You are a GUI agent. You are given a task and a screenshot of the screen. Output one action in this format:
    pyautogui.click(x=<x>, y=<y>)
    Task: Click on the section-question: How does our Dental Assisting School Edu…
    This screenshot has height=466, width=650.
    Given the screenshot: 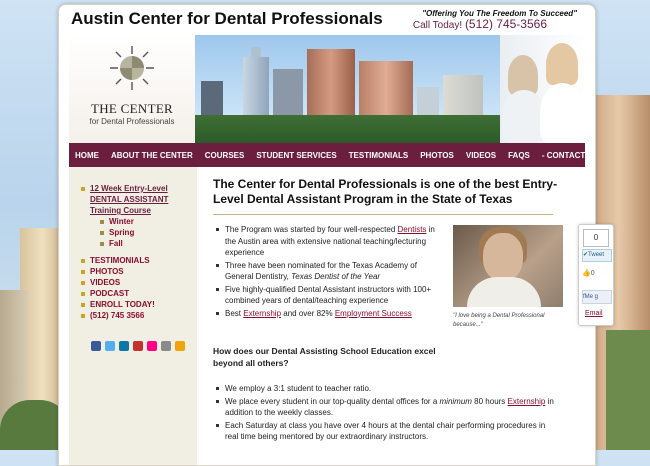 What is the action you would take?
    pyautogui.click(x=324, y=357)
    